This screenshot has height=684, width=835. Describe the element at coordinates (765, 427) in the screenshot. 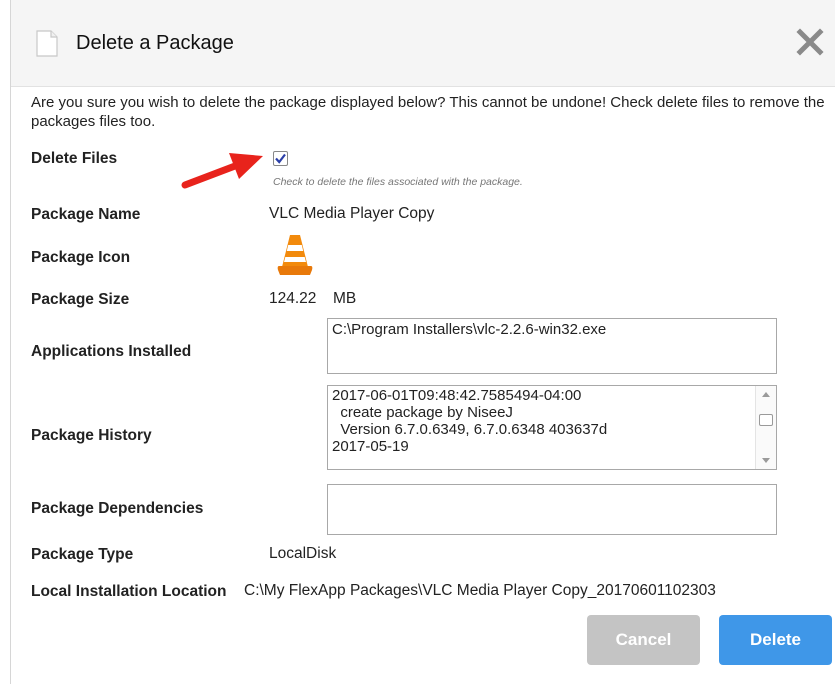

I see `history-scrollbar` at that location.